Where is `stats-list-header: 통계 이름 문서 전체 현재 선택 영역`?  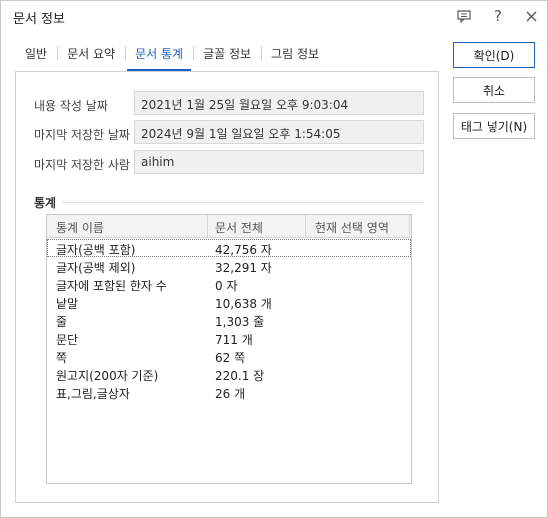
stats-list-header: 통계 이름 문서 전체 현재 선택 영역 is located at coordinates (229, 226).